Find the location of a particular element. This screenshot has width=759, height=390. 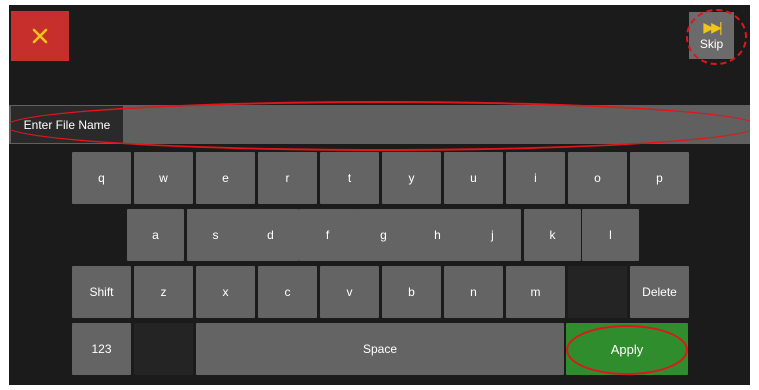

skip-button: ▶▶| Skip is located at coordinates (711, 35).